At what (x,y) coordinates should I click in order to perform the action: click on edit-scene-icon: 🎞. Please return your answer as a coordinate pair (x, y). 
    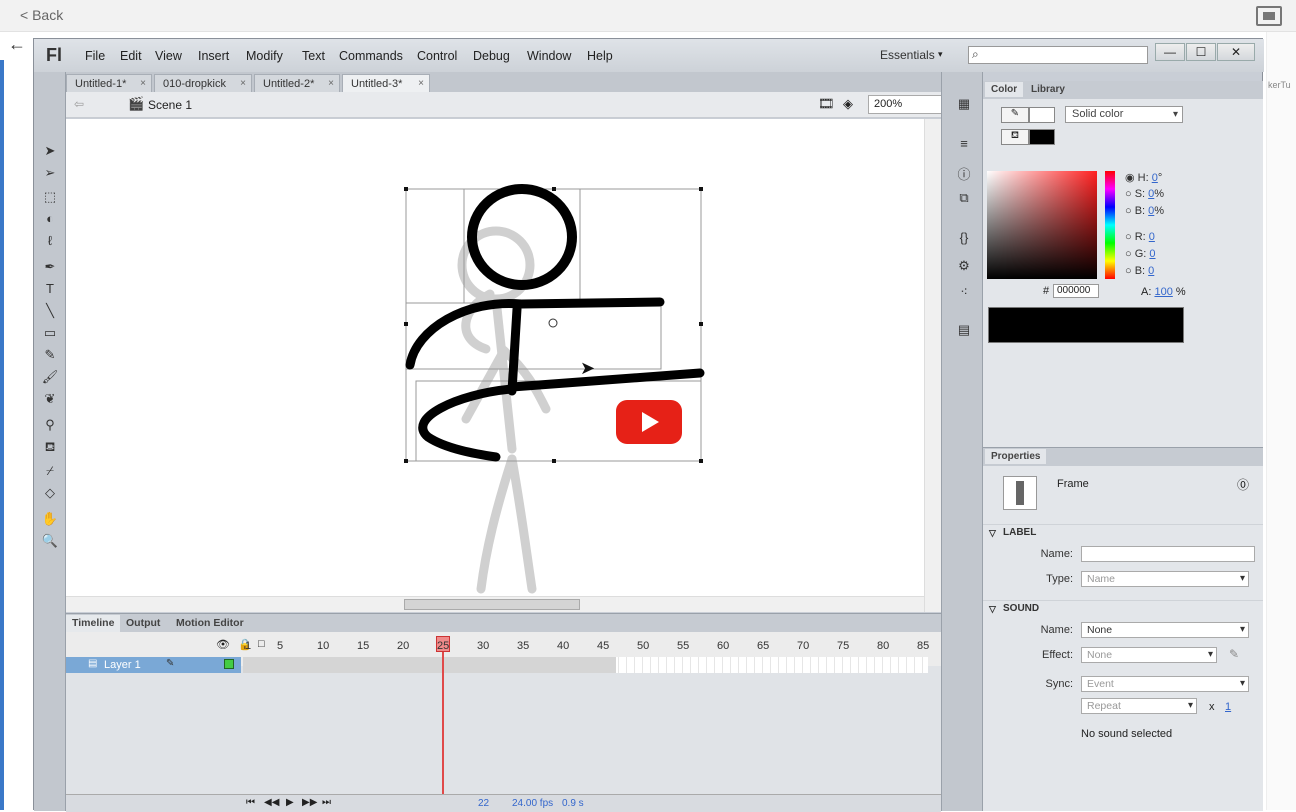
    Looking at the image, I should click on (826, 104).